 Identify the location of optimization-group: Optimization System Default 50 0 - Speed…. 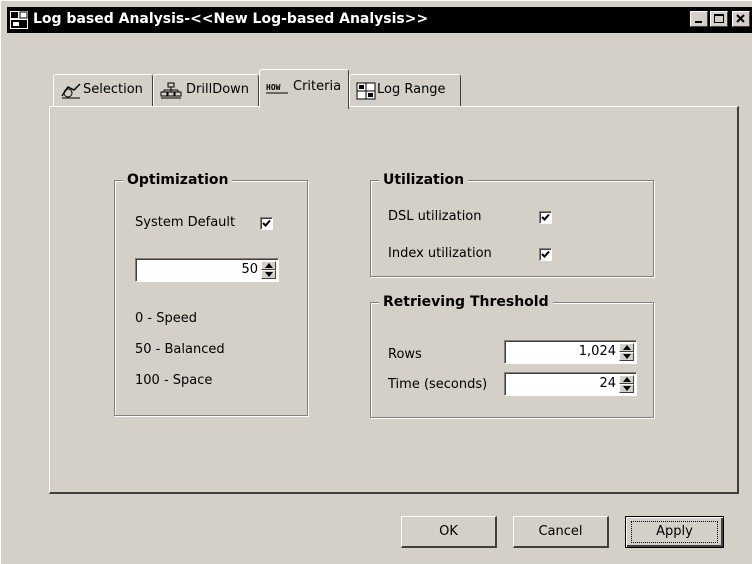
(211, 294).